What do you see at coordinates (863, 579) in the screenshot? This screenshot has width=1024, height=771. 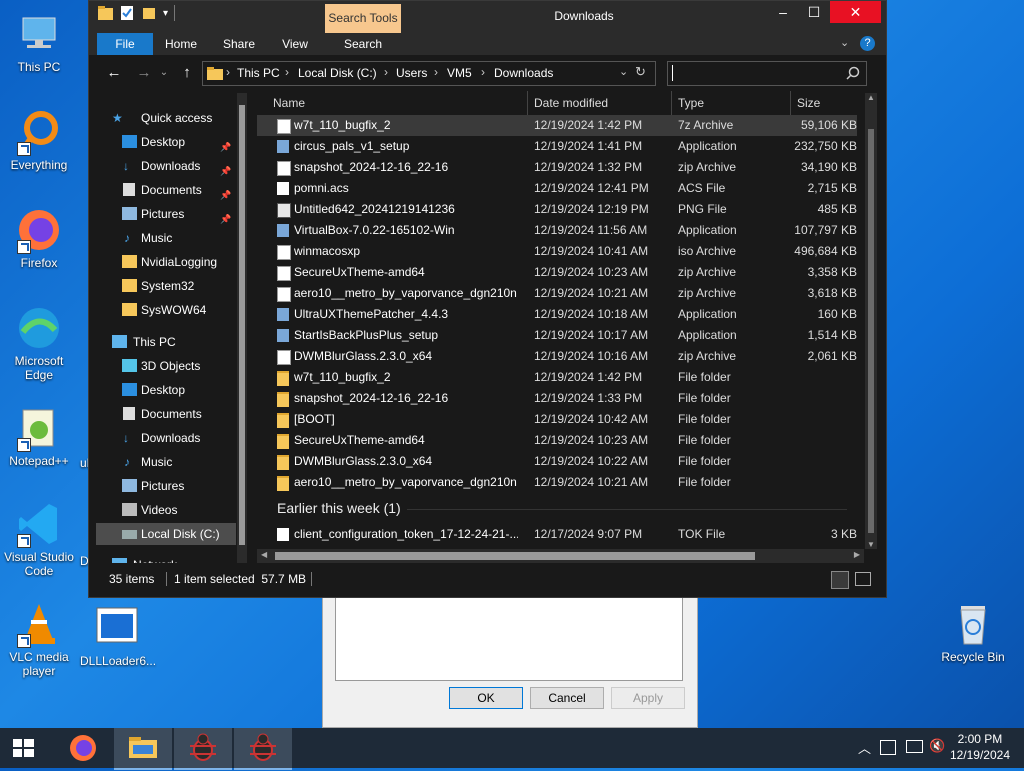 I see `large-icons-view-icon` at bounding box center [863, 579].